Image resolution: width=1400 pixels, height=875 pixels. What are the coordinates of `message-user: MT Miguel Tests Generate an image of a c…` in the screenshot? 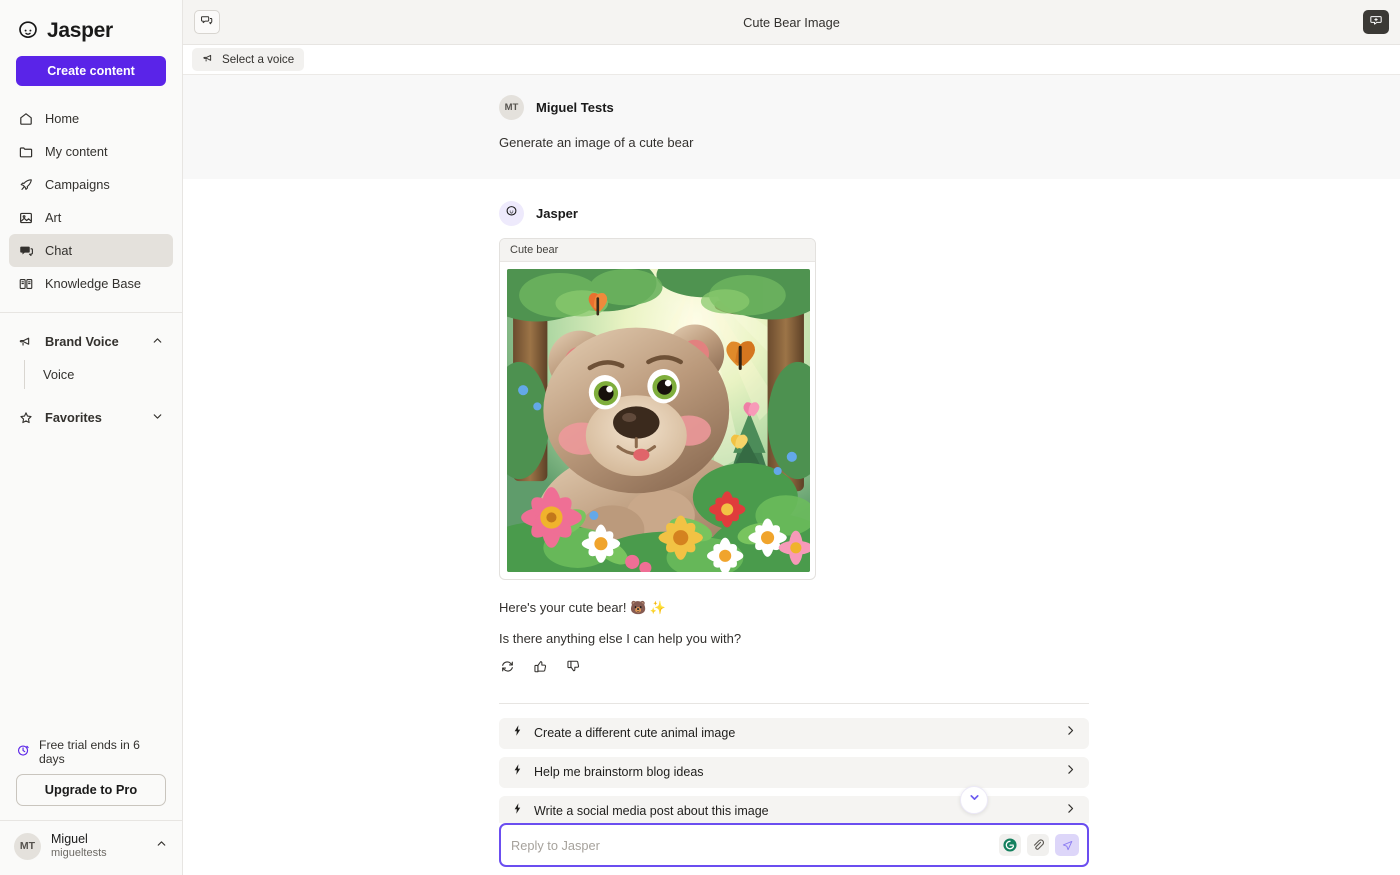 It's located at (791, 127).